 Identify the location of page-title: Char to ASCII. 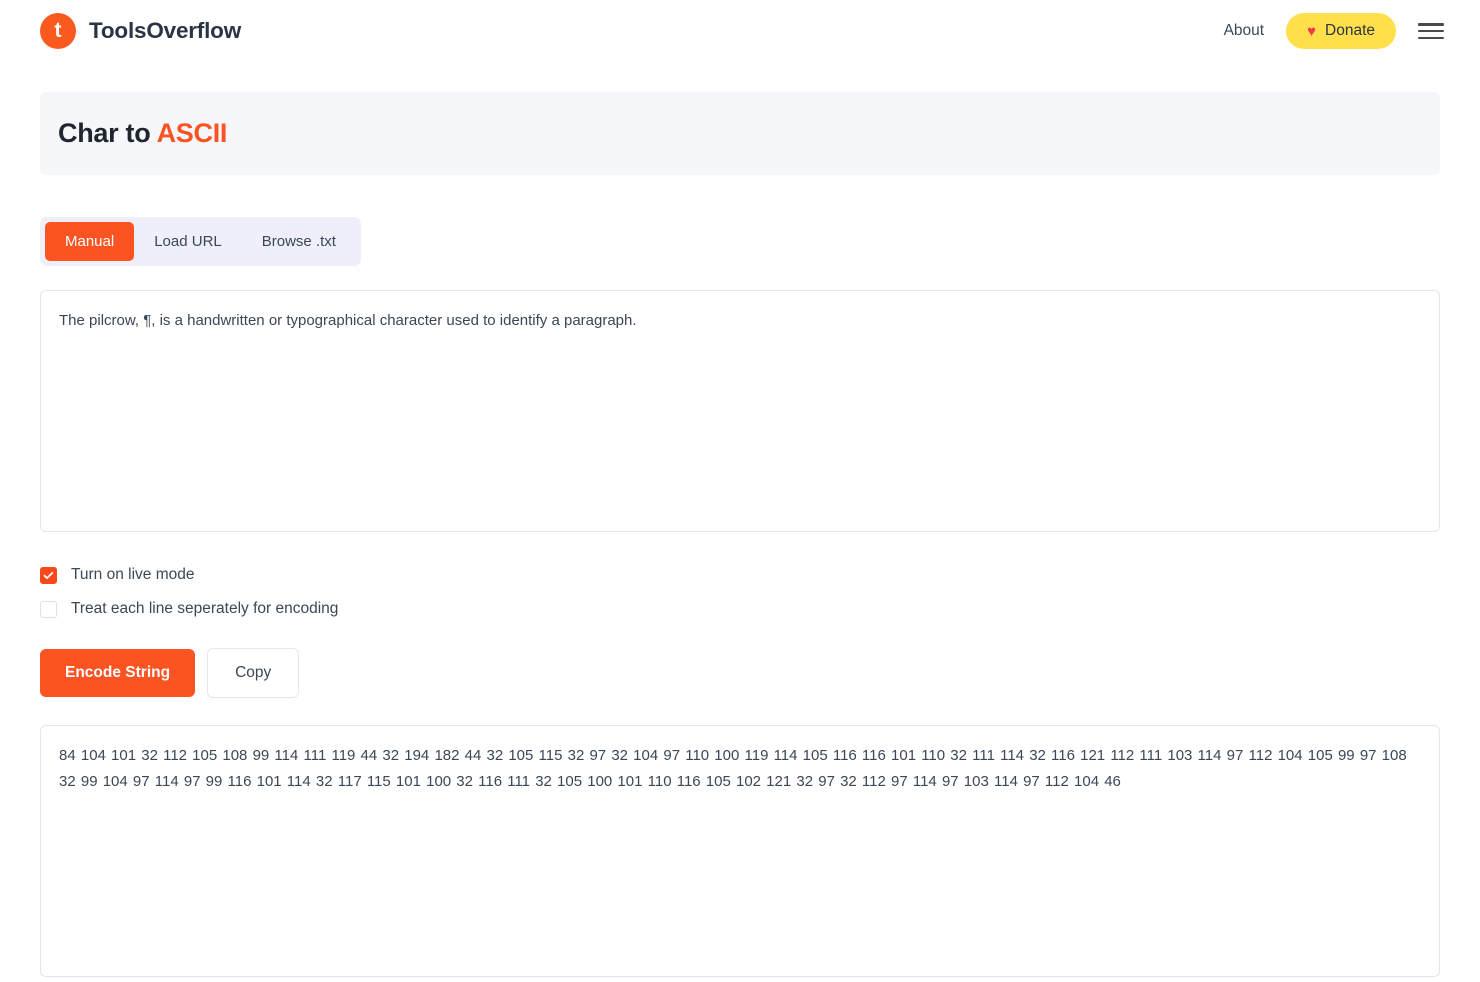
(739, 133).